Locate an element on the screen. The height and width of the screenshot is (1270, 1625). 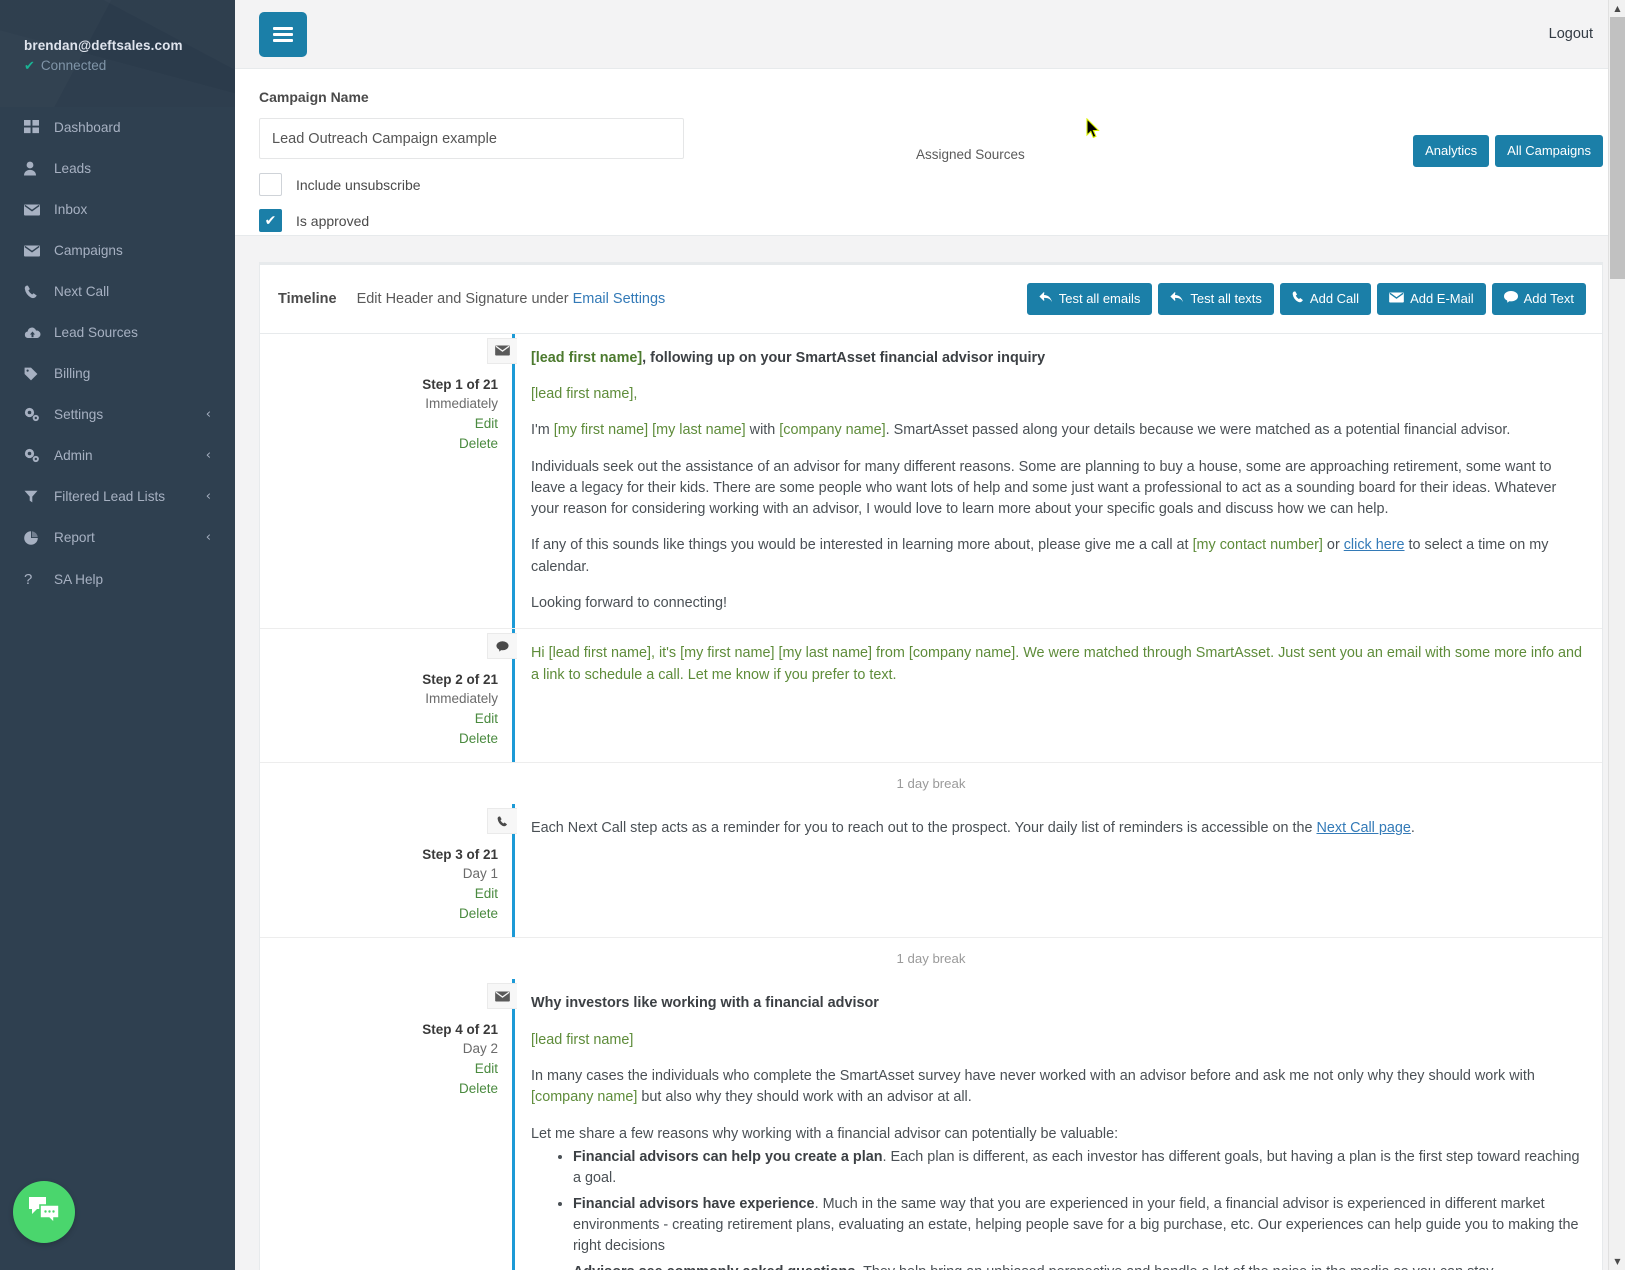
is-approved-row: Is approved is located at coordinates (930, 220).